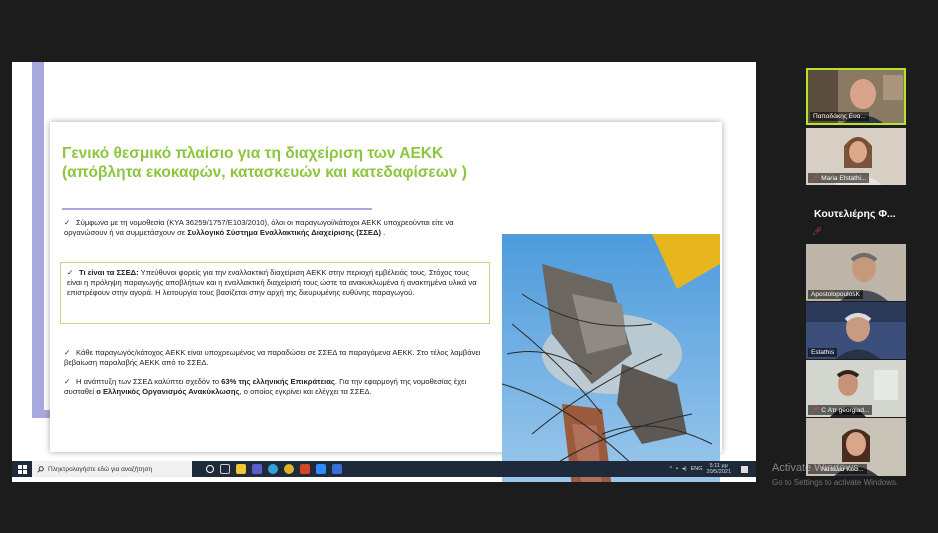 This screenshot has height=533, width=938. Describe the element at coordinates (823, 352) in the screenshot. I see `participant-name: Estathis` at that location.